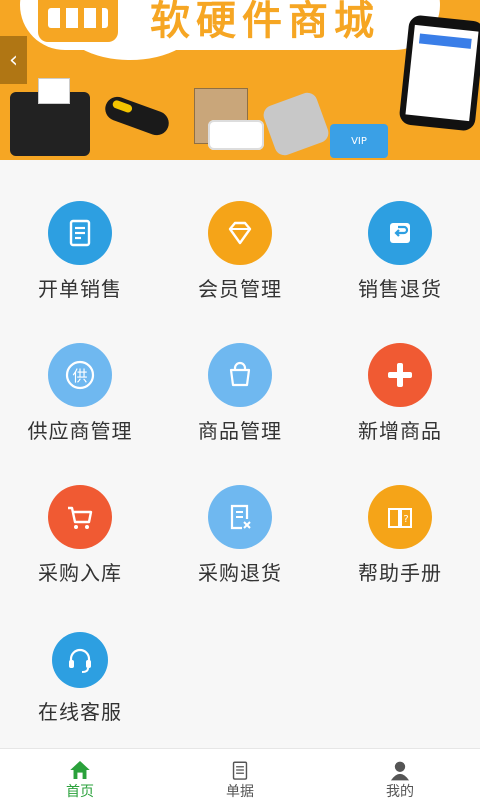 The image size is (480, 801). I want to click on menu-item-label: 销售退货, so click(400, 289).